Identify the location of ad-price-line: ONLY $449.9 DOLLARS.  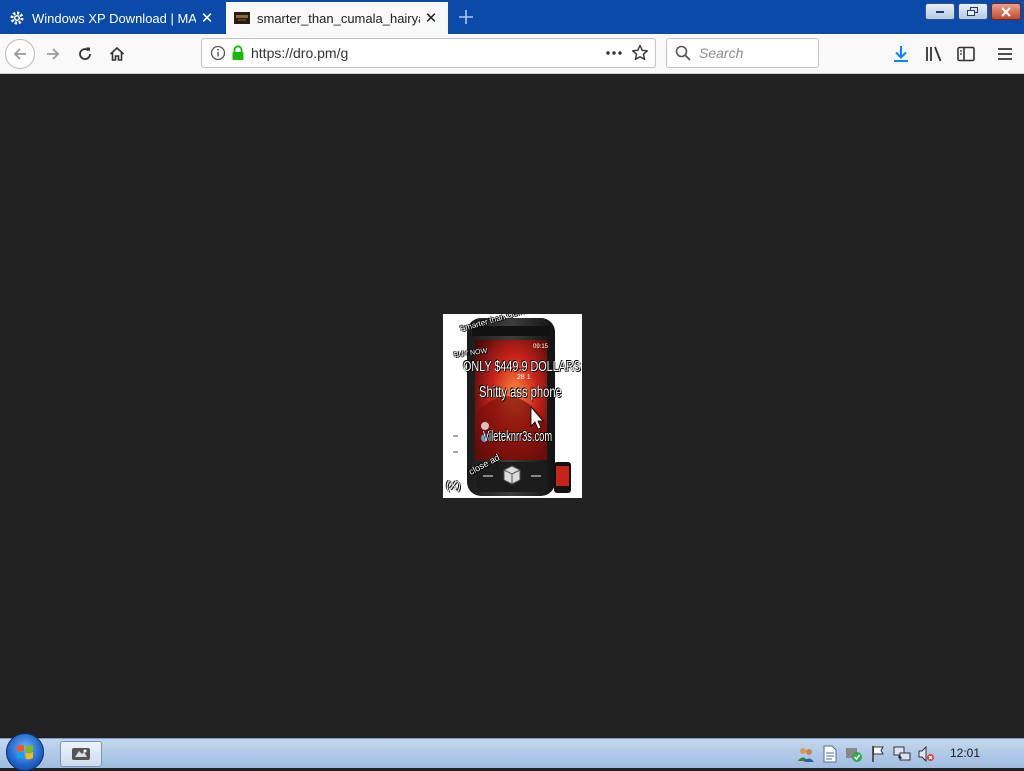
(522, 366).